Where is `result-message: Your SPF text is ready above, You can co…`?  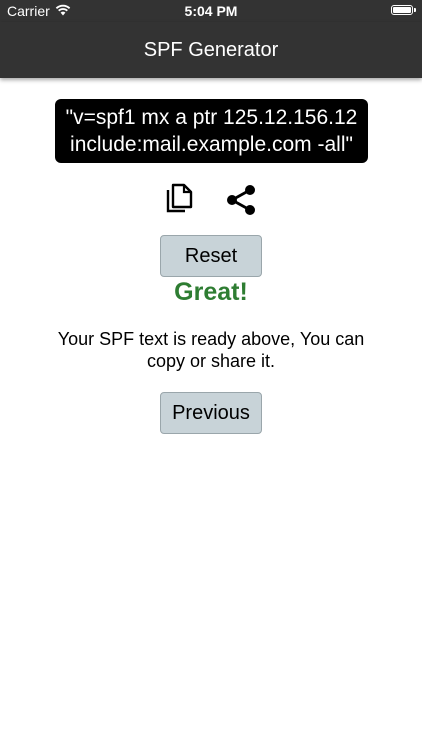 result-message: Your SPF text is ready above, You can co… is located at coordinates (211, 350).